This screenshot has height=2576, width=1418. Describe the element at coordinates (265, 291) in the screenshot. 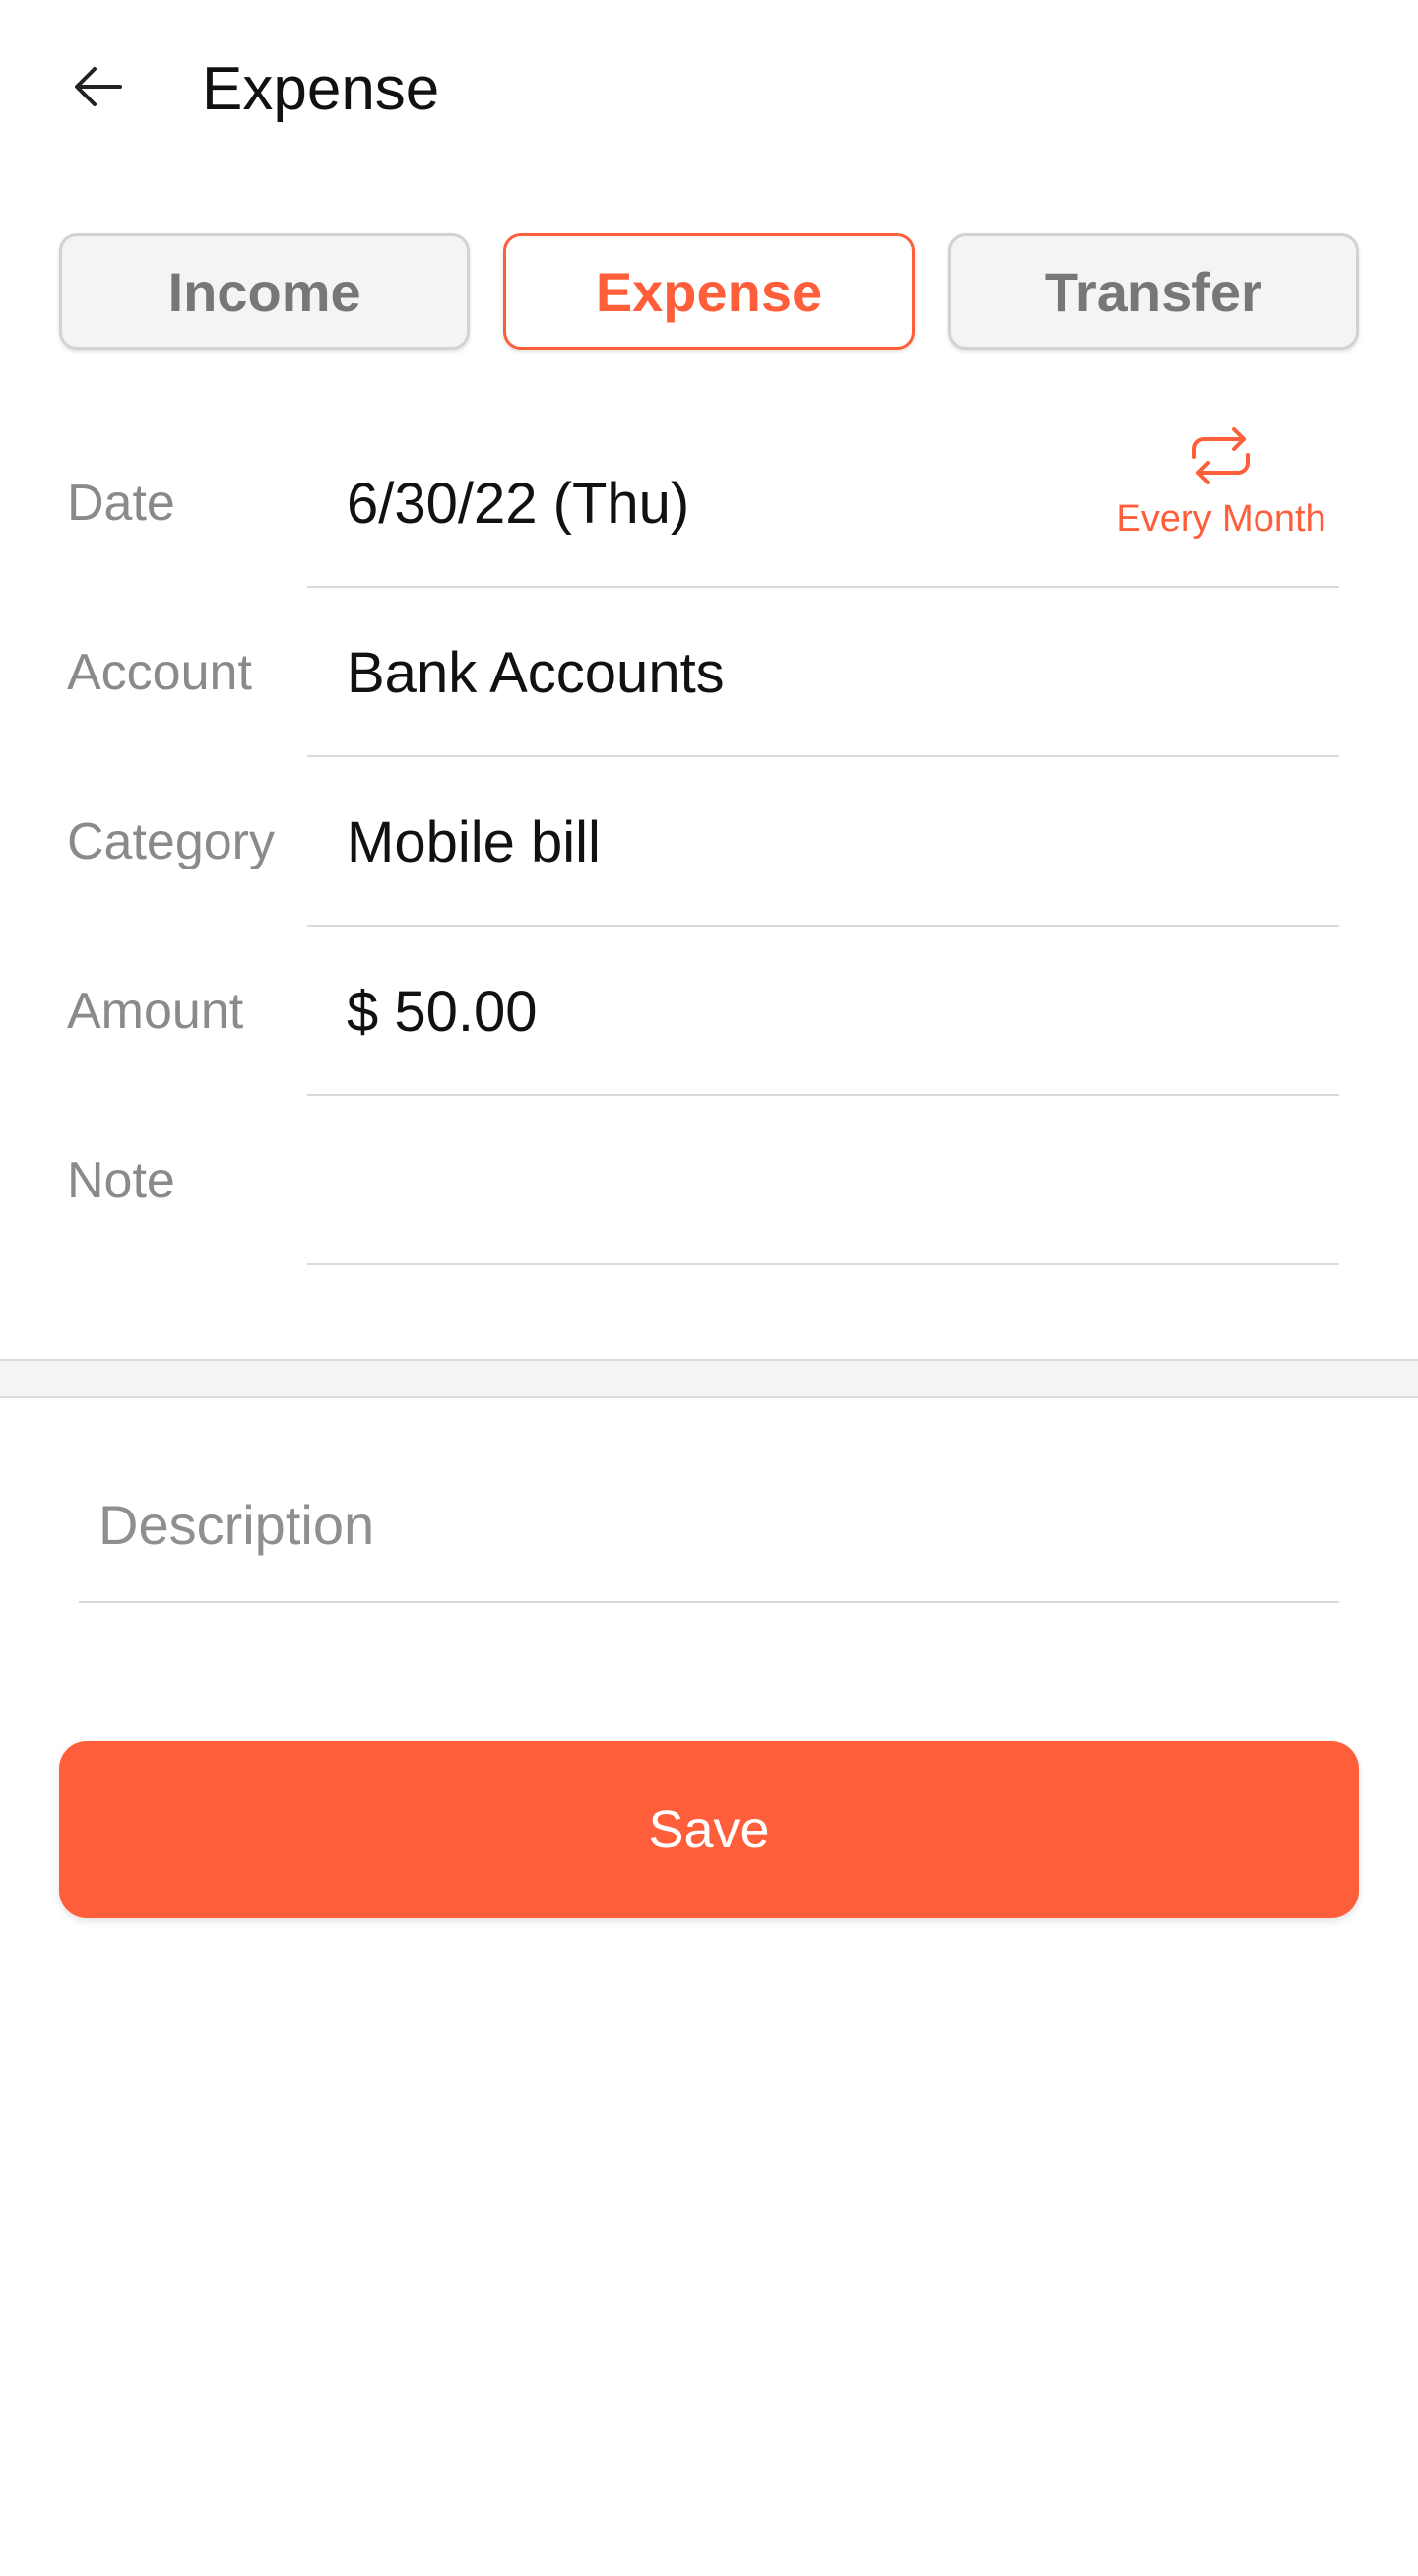

I see `tab-income: Income` at that location.